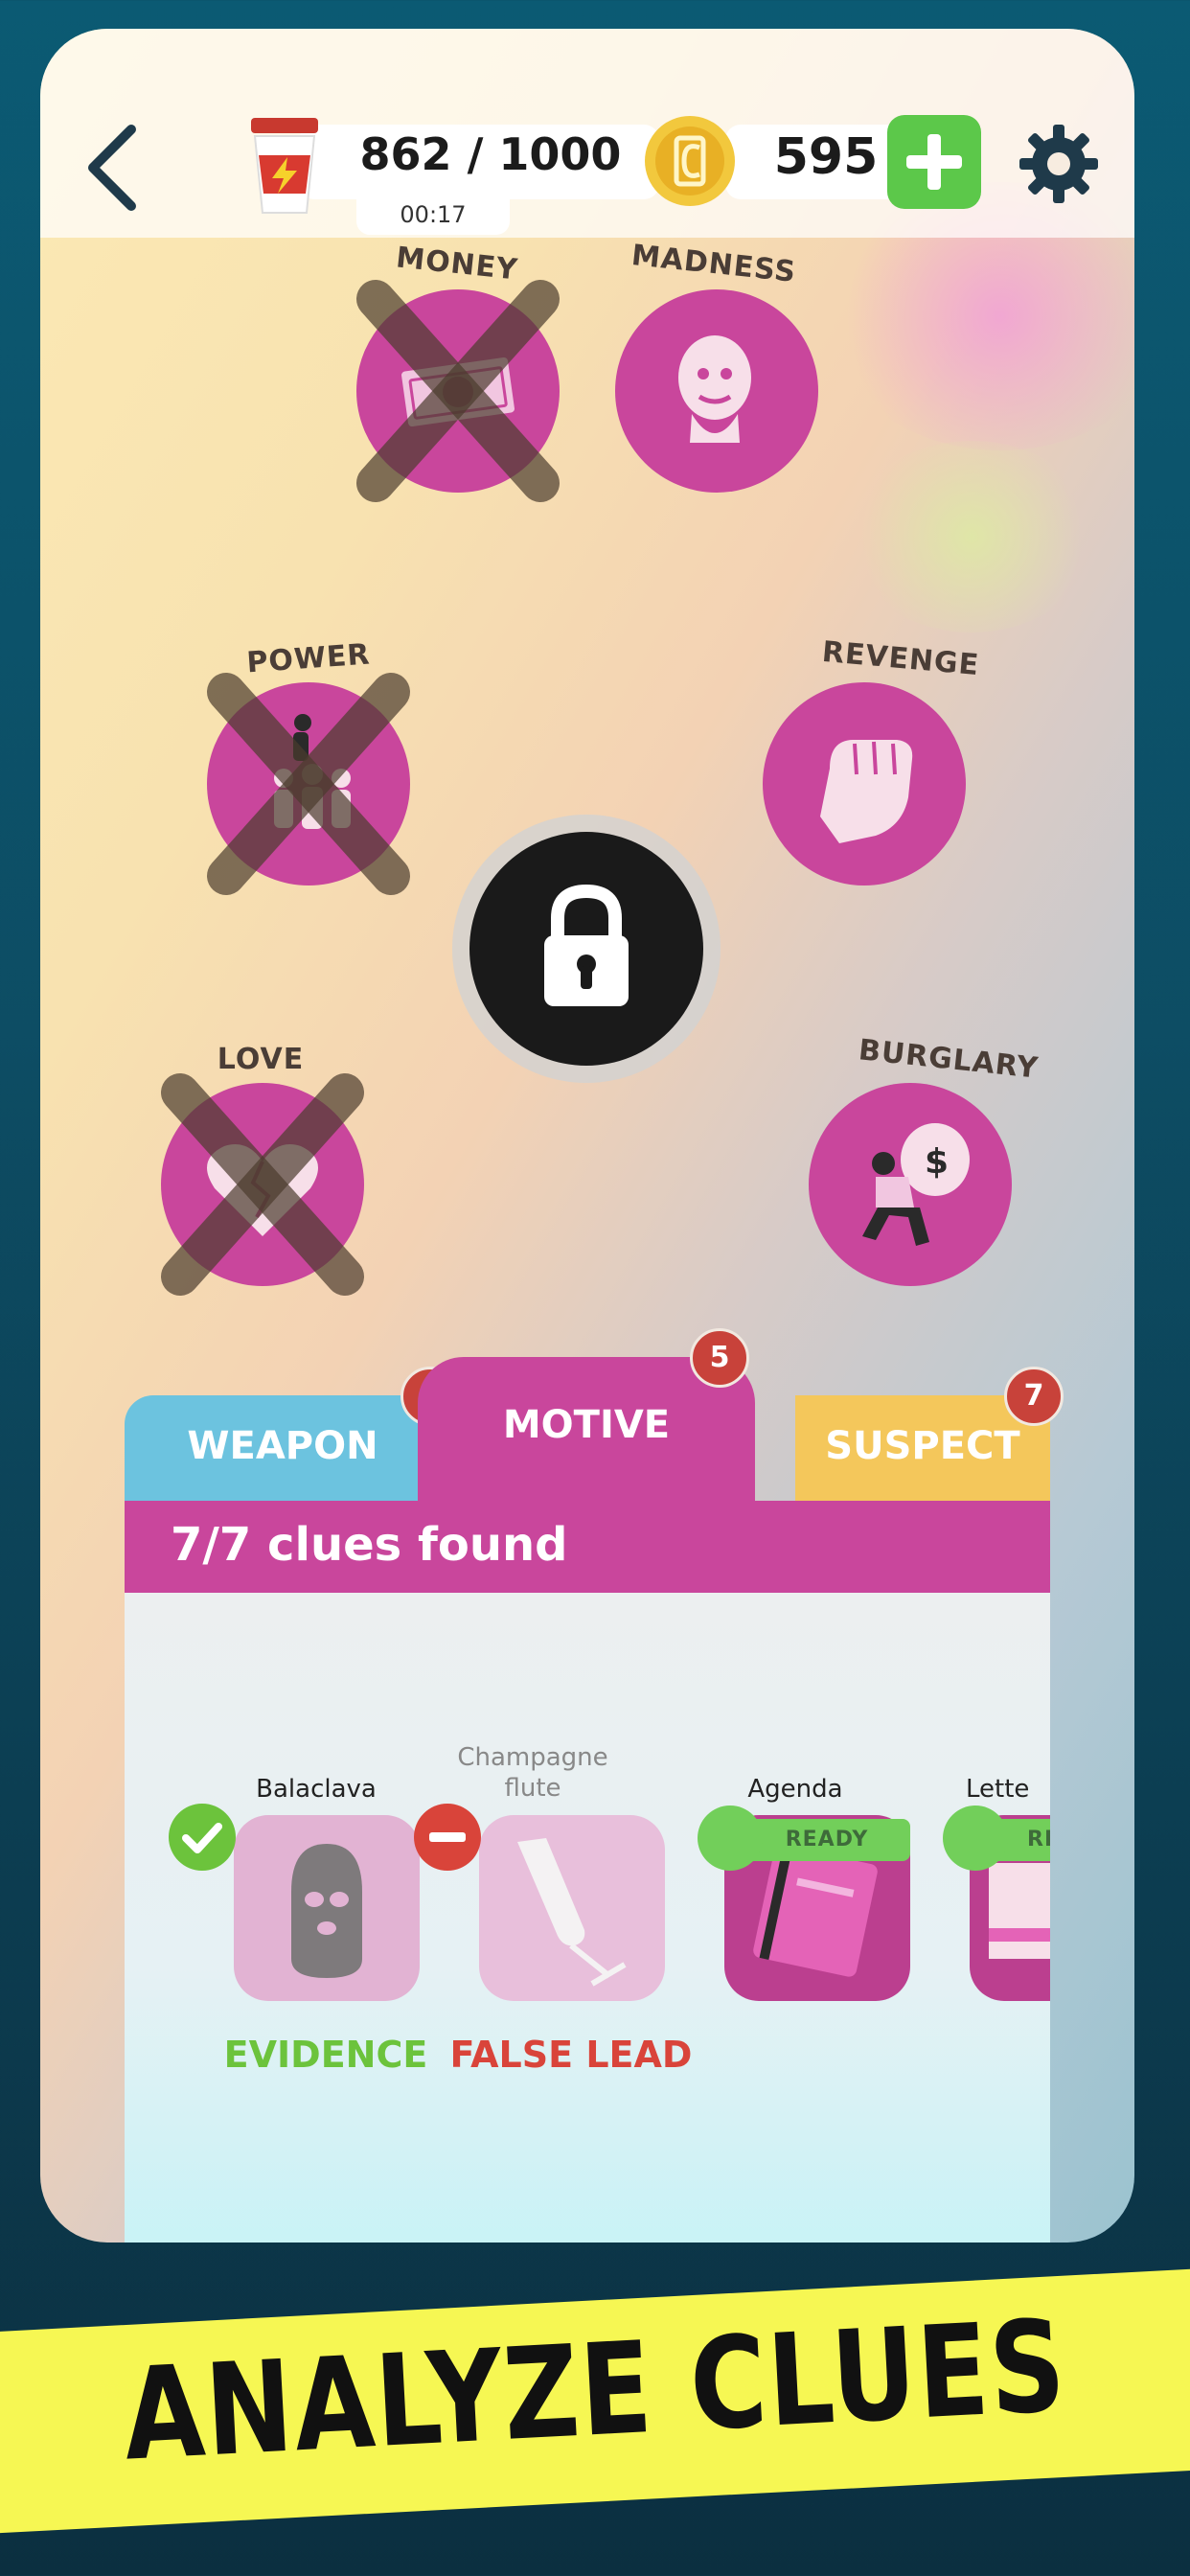 This screenshot has width=1190, height=2576. I want to click on tab-weapon-label: WEAPON, so click(282, 1446).